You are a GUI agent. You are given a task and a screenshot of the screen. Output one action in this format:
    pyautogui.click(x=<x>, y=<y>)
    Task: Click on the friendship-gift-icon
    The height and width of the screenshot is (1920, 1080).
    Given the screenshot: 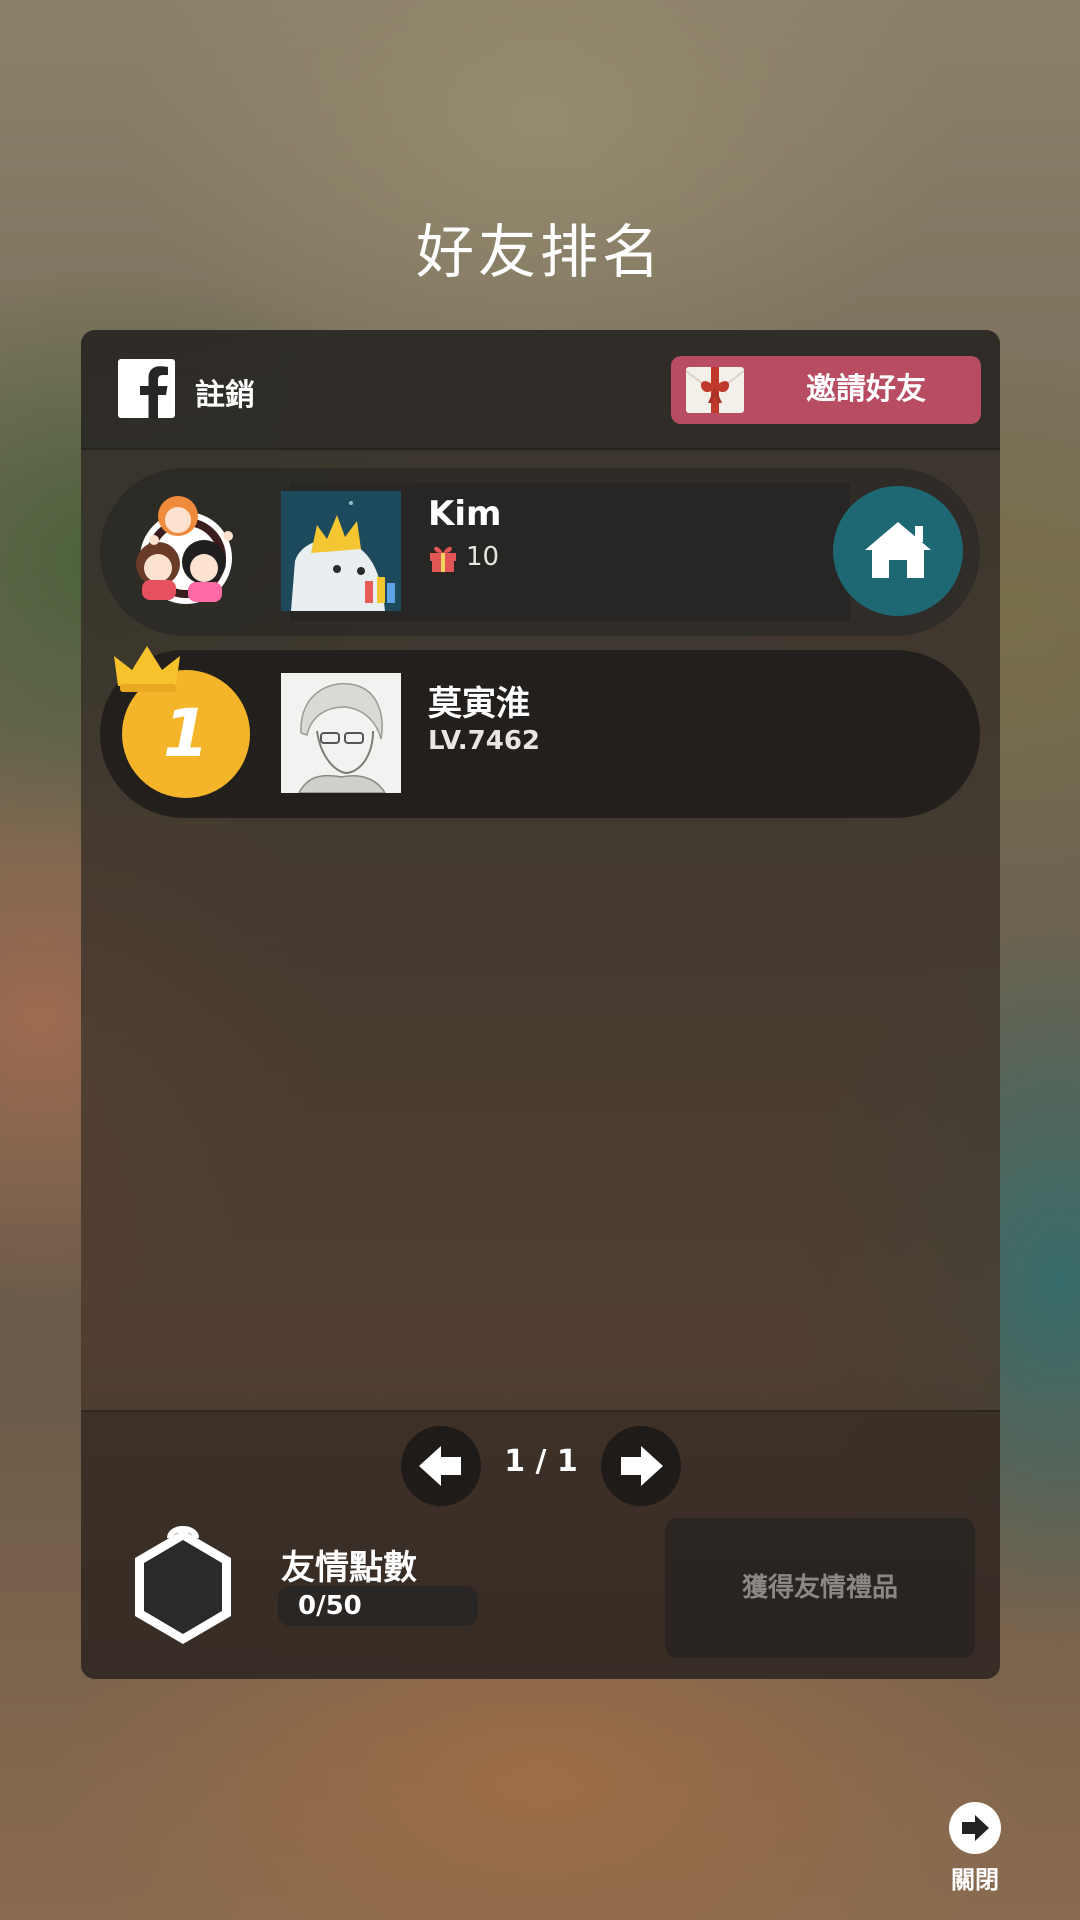 What is the action you would take?
    pyautogui.click(x=183, y=1587)
    